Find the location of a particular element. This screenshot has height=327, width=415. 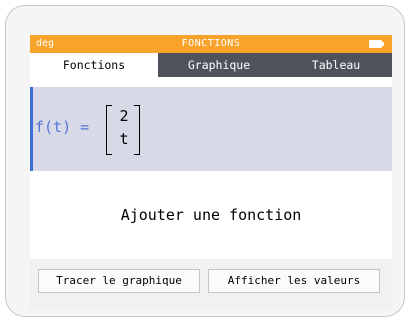

matrix-cell: 2 is located at coordinates (124, 116).